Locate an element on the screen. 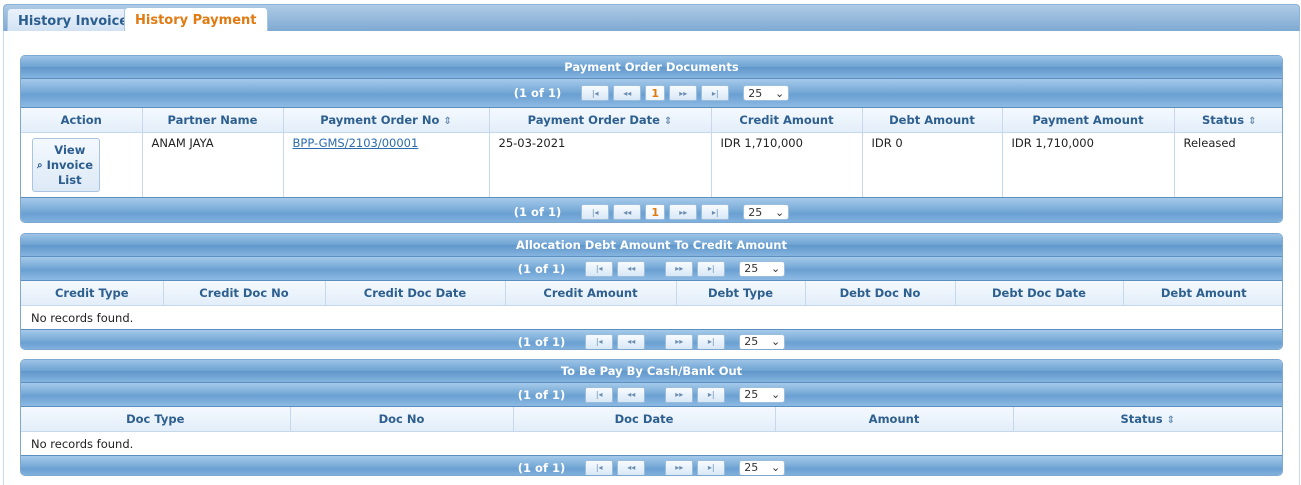  panel-title: Payment Order Documents is located at coordinates (651, 67).